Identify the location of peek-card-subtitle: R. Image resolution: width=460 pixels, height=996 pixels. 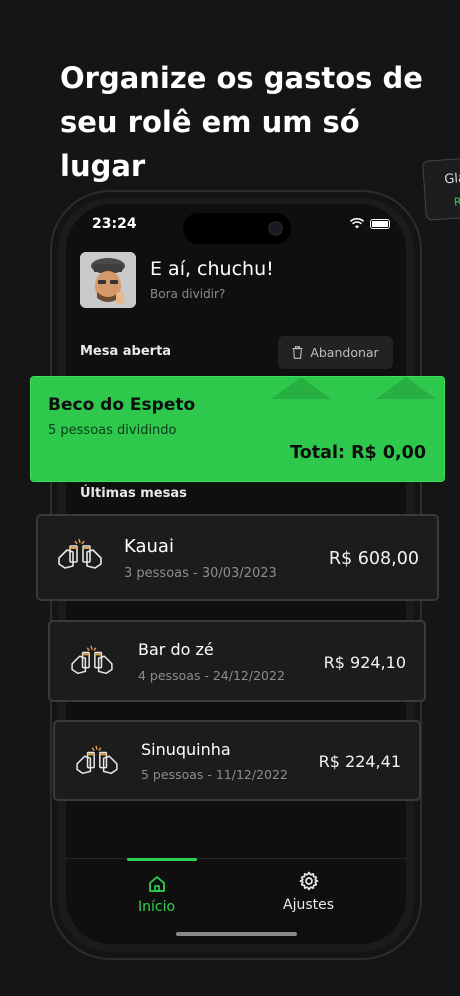
(456, 202).